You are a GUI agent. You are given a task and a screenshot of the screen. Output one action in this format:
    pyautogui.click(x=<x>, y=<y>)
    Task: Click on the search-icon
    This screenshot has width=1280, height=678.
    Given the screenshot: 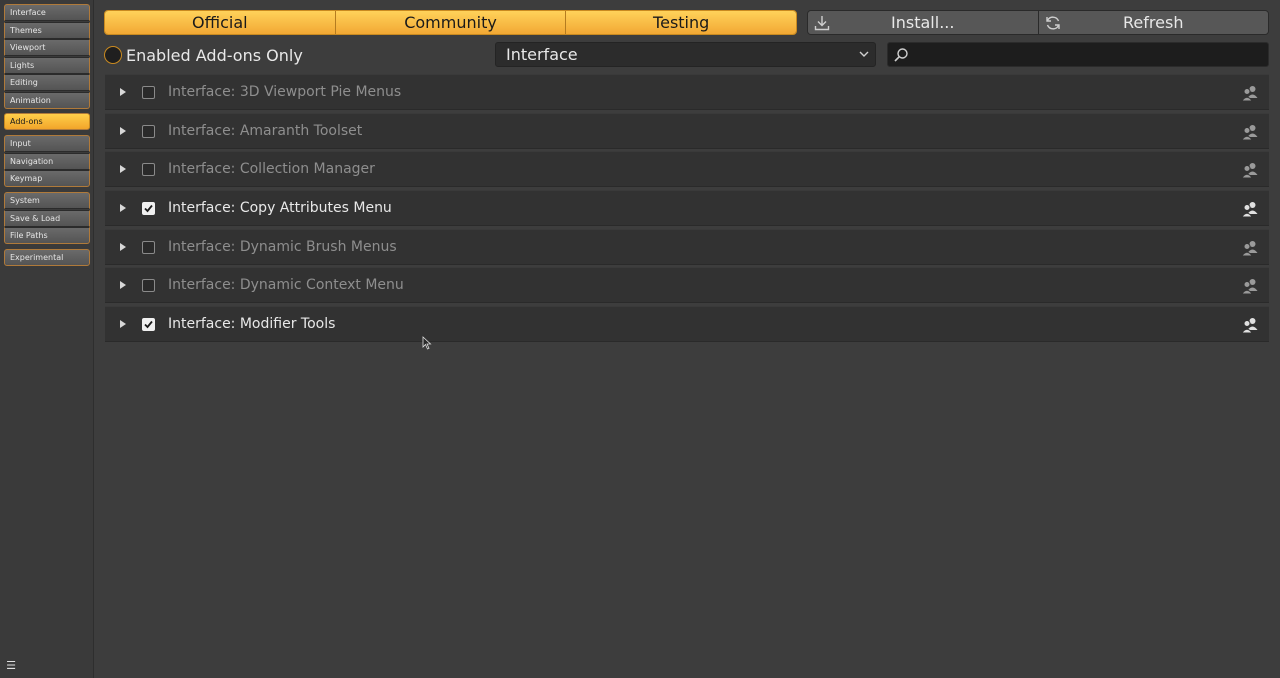 What is the action you would take?
    pyautogui.click(x=901, y=55)
    